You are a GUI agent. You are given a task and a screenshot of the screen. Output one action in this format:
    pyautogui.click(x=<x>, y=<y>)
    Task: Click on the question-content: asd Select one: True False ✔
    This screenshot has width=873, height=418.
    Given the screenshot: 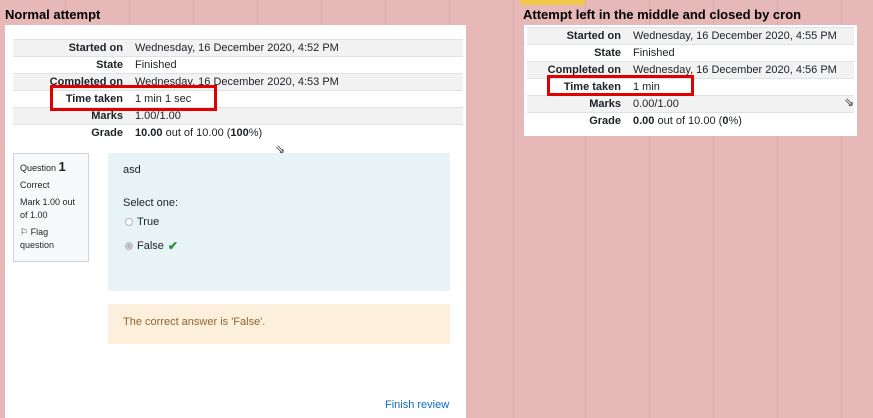 What is the action you would take?
    pyautogui.click(x=279, y=222)
    